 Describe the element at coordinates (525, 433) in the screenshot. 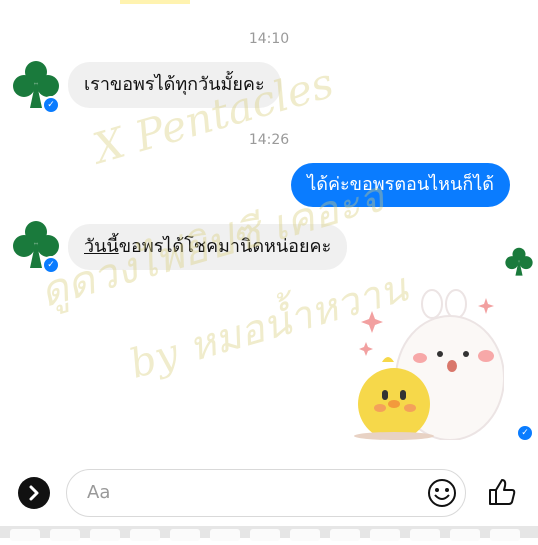

I see `seen-check-icon: ✓` at that location.